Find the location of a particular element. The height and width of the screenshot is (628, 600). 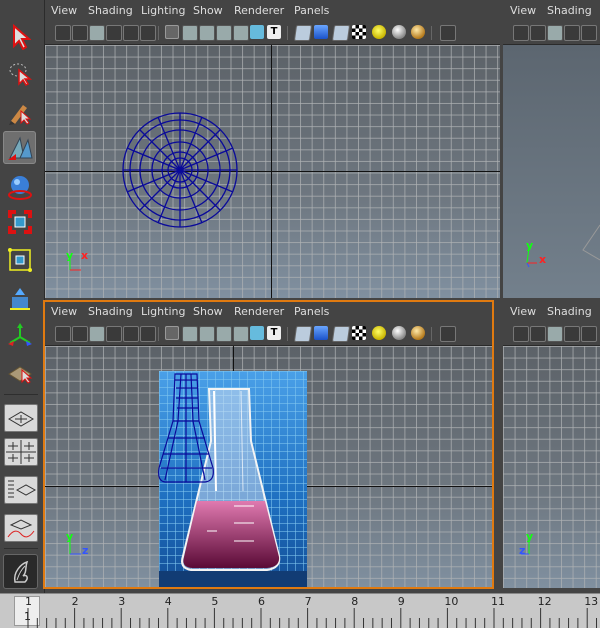

viewport-persp: View Shading y x is located at coordinates (551, 149).